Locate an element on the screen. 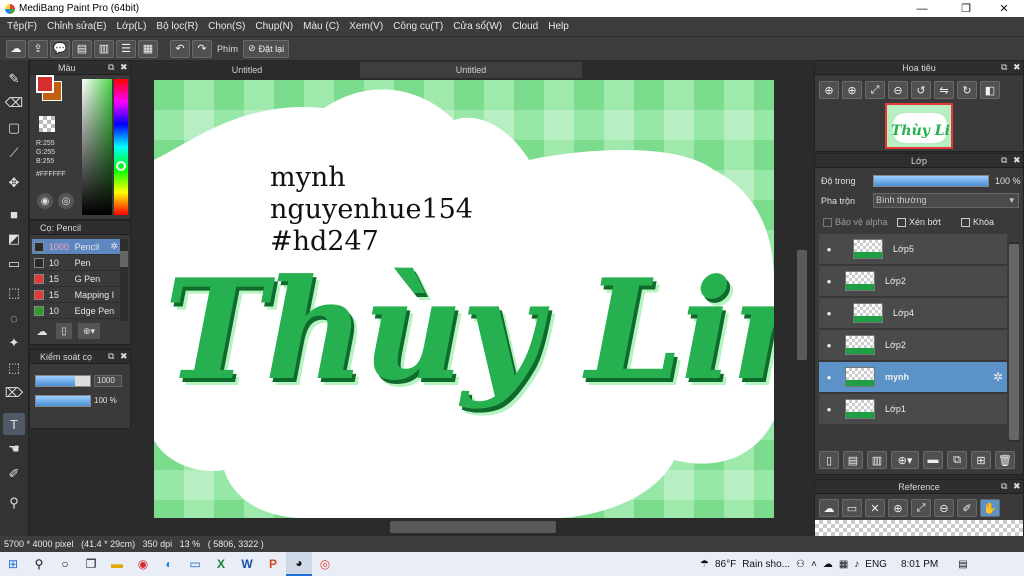  network-icon: ▦ is located at coordinates (843, 564).